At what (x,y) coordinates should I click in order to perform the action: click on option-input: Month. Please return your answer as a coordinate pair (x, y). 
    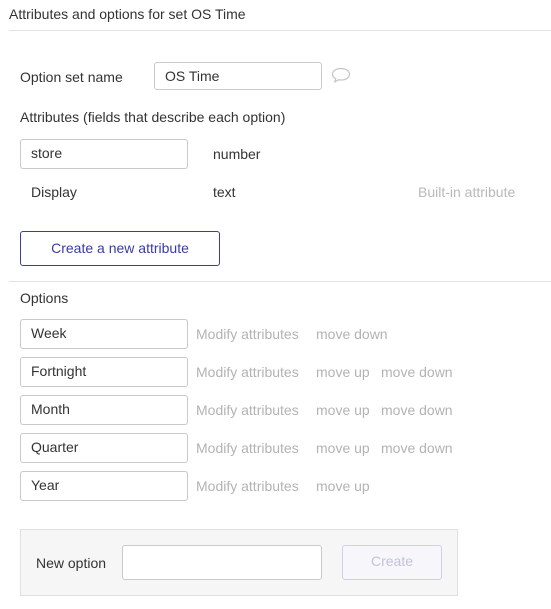
    Looking at the image, I should click on (104, 410).